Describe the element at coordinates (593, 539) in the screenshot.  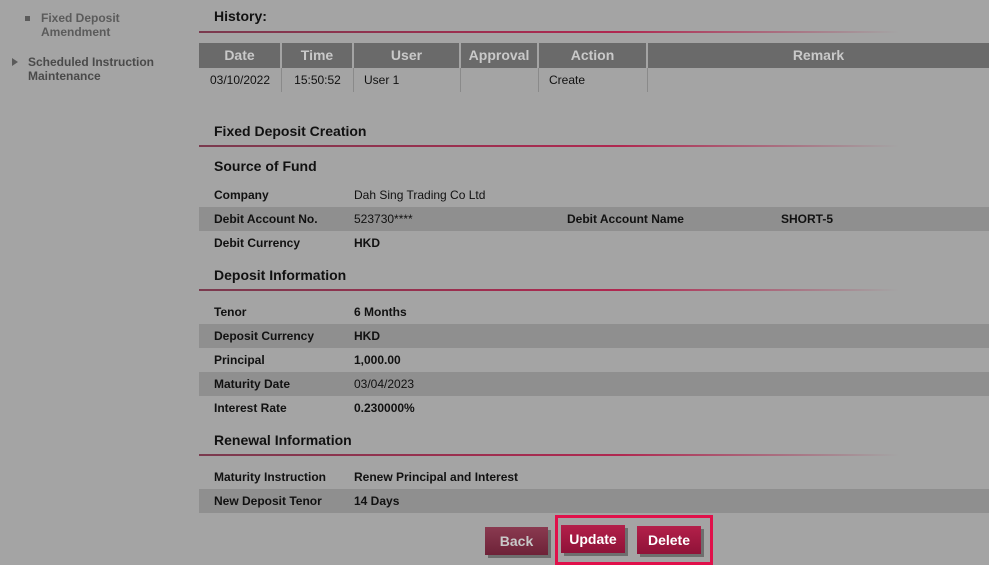
I see `update-button: Update` at that location.